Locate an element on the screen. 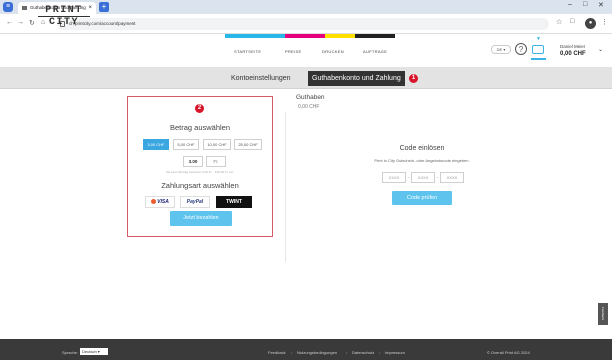  voucher-code-field-2: XXXX is located at coordinates (423, 177).